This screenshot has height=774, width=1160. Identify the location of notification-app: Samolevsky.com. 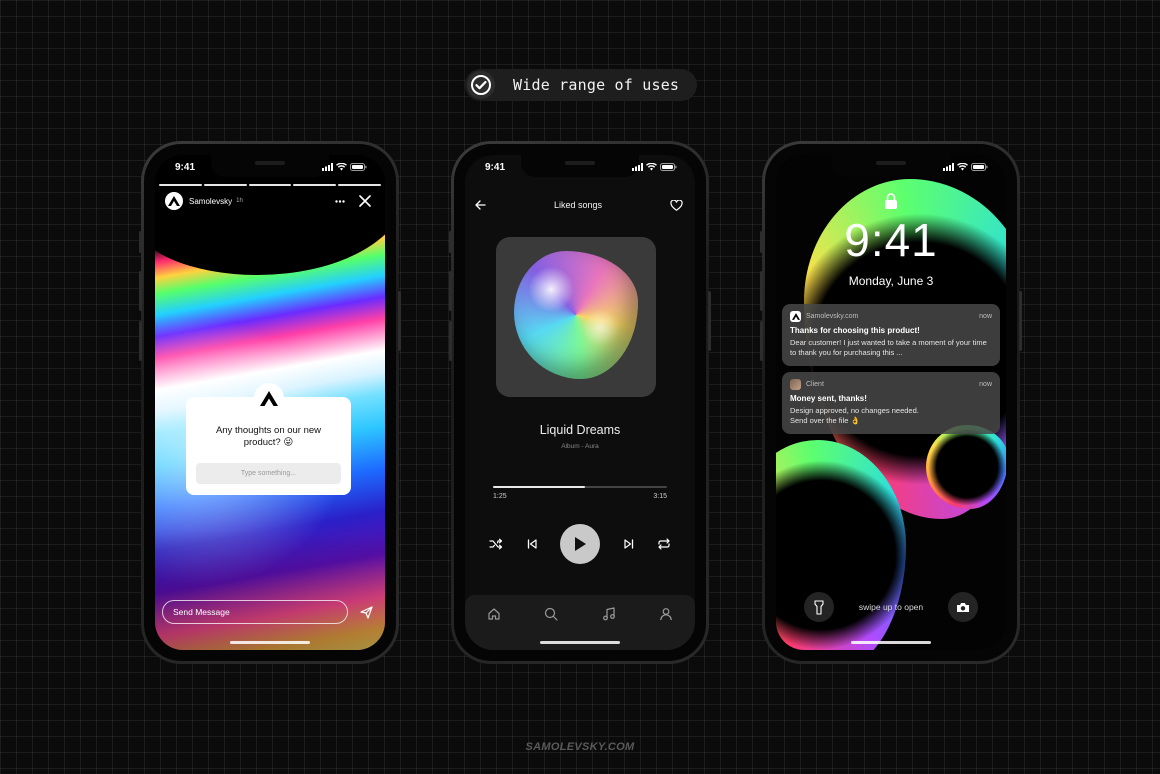
(832, 316).